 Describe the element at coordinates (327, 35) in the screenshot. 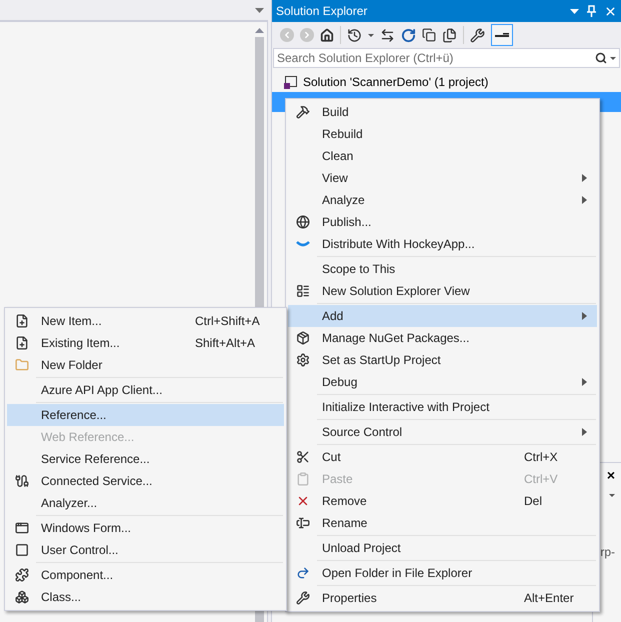

I see `home-icon` at that location.